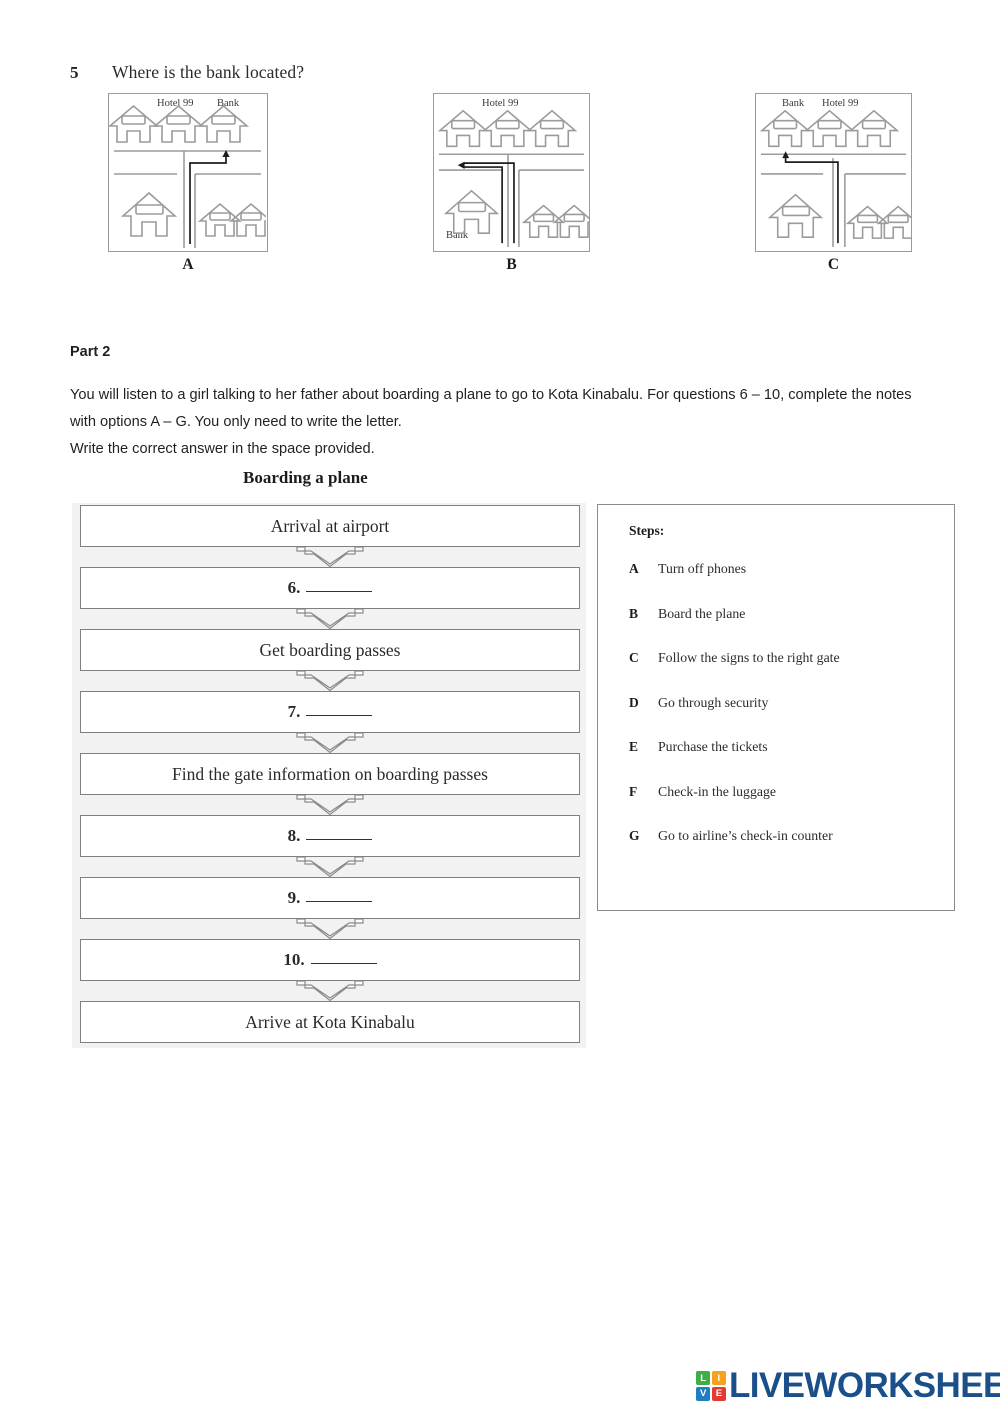  I want to click on flow-step-label: Arrive at Kota Kinabalu, so click(330, 1021).